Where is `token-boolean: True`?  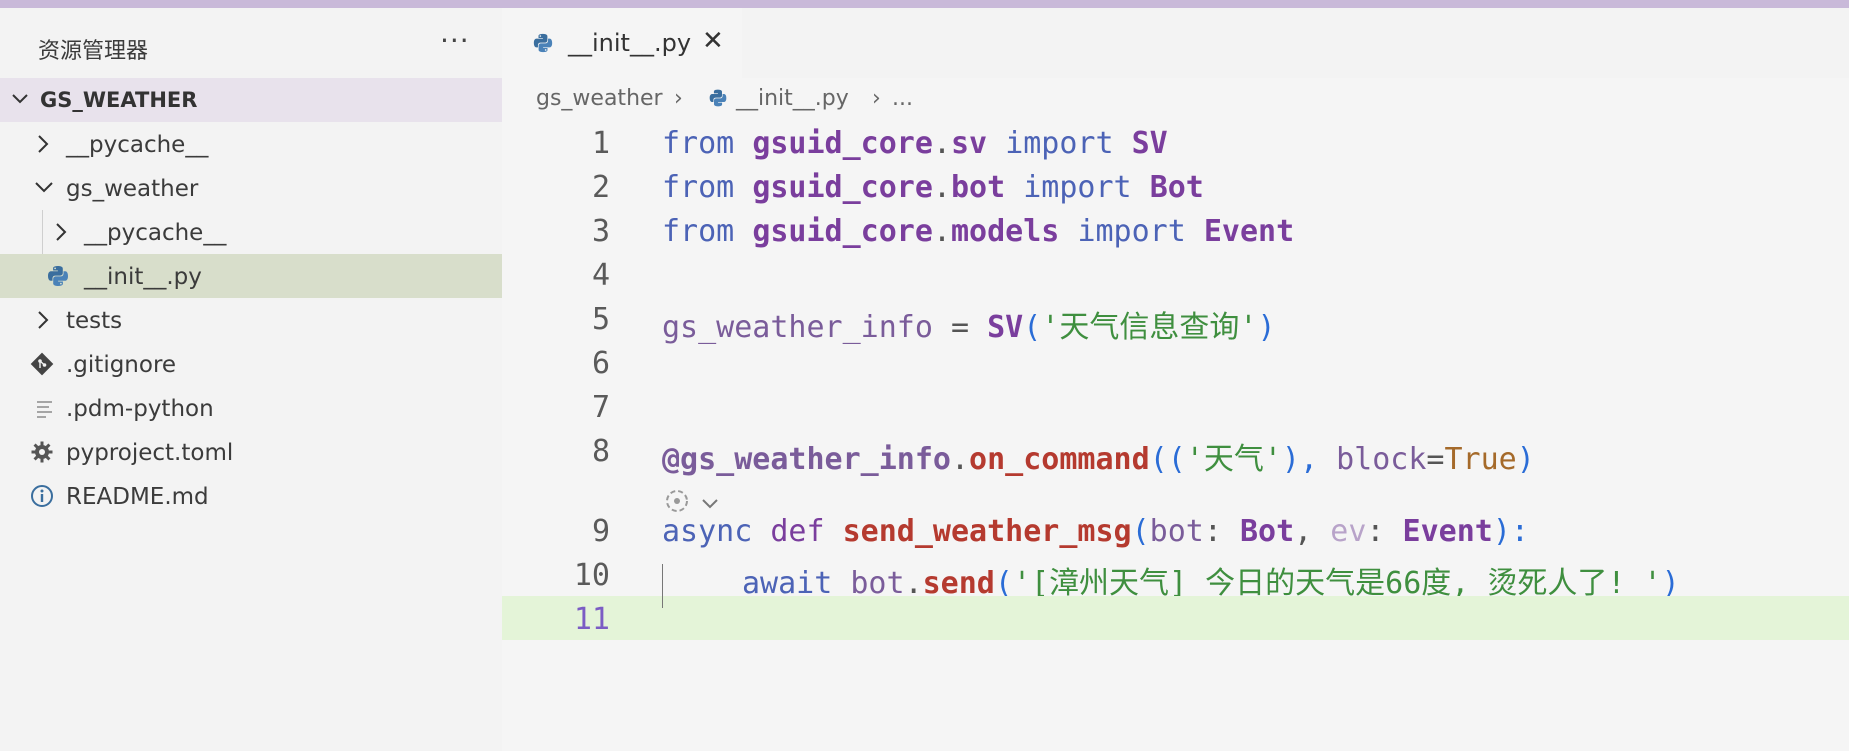 token-boolean: True is located at coordinates (1480, 459).